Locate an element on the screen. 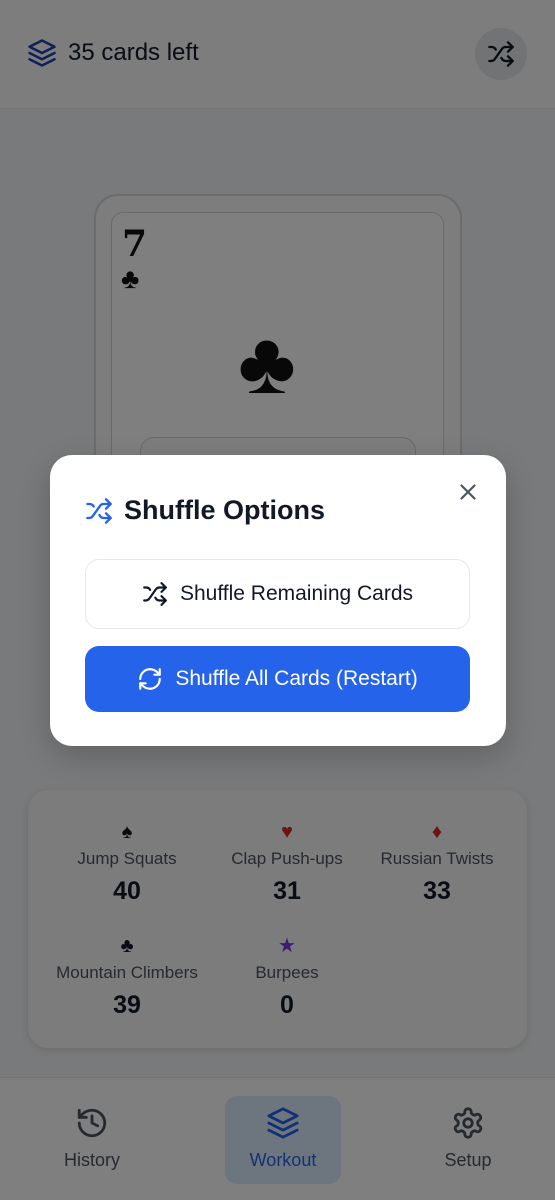 The width and height of the screenshot is (555, 1200). shuffle-remaining-button: Shuffle Remaining Cards is located at coordinates (277, 594).